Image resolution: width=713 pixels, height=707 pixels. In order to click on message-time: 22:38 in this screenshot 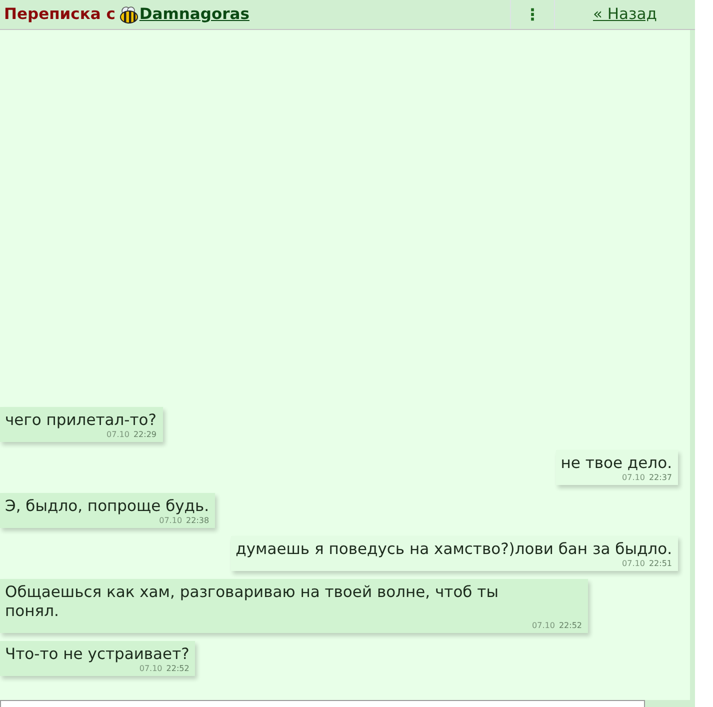, I will do `click(198, 521)`.